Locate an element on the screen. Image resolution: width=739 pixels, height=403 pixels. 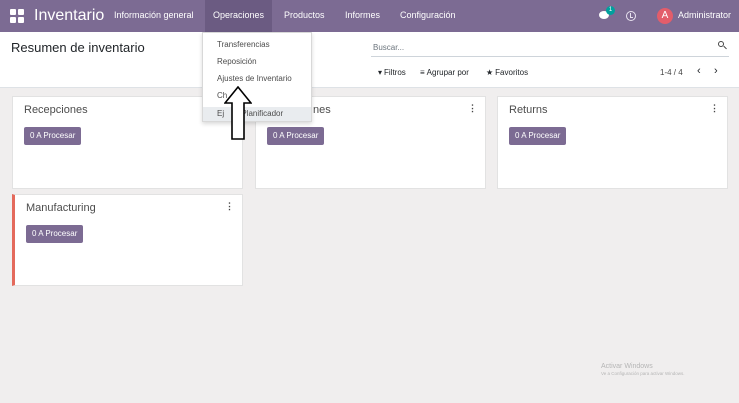
filter-icon: ▾ is located at coordinates (380, 72).